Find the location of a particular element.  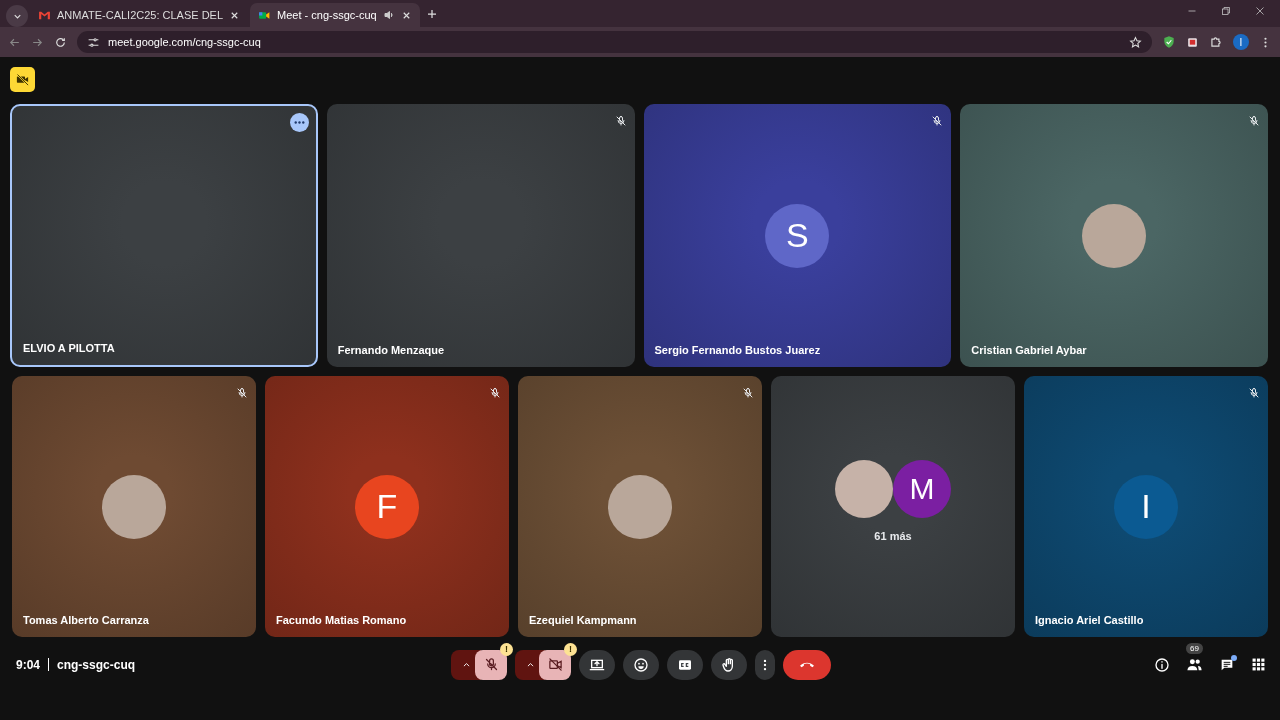

avatar-initial: F is located at coordinates (387, 506).